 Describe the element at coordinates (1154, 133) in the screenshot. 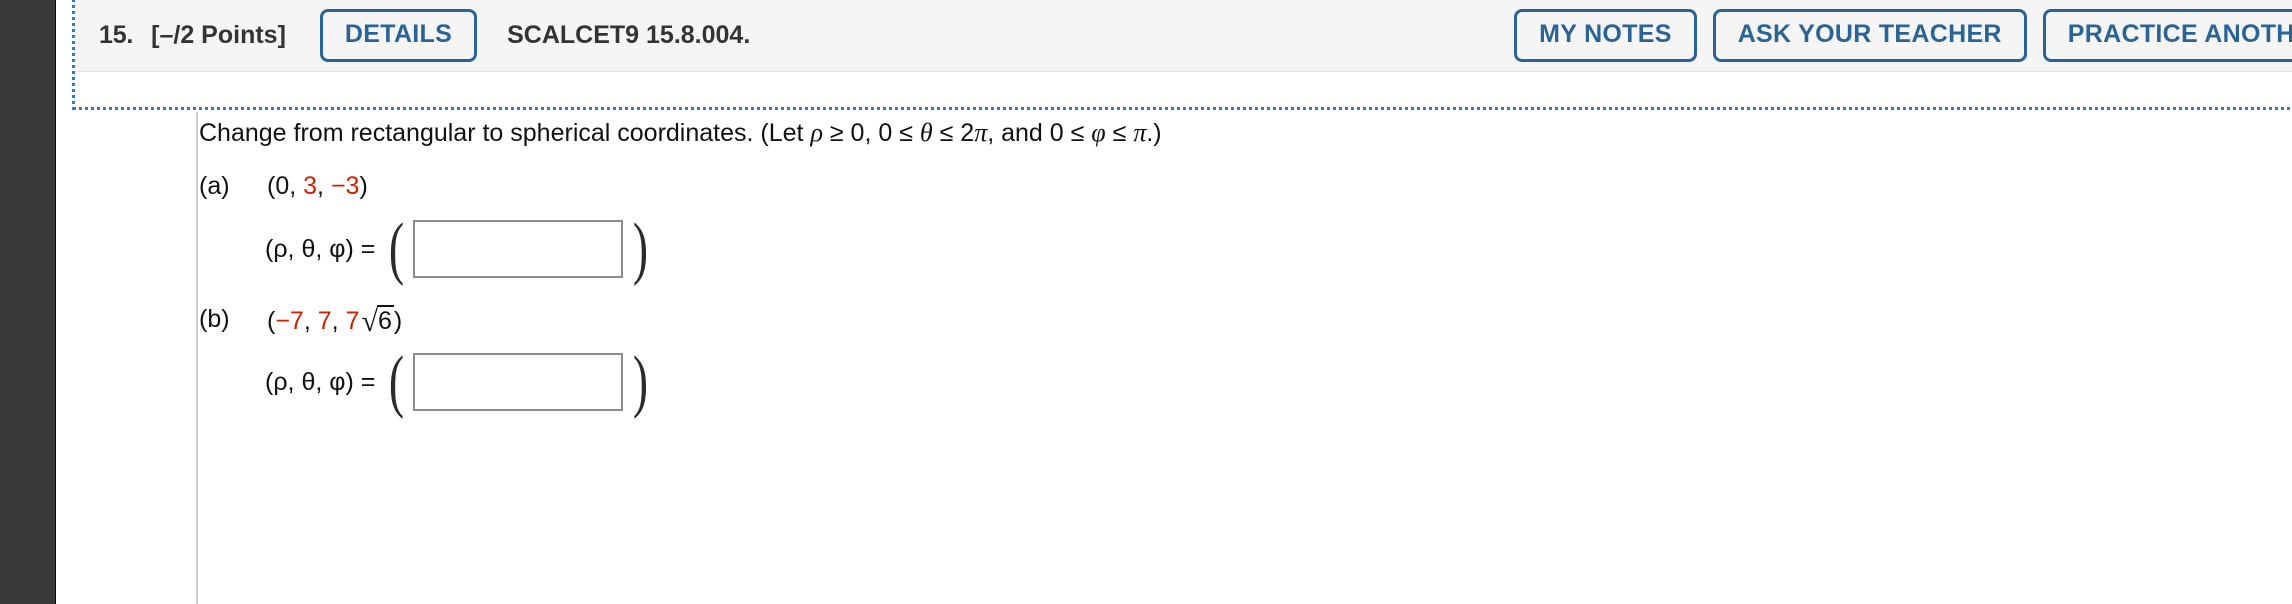

I see `prompt-segment-6: .)` at that location.